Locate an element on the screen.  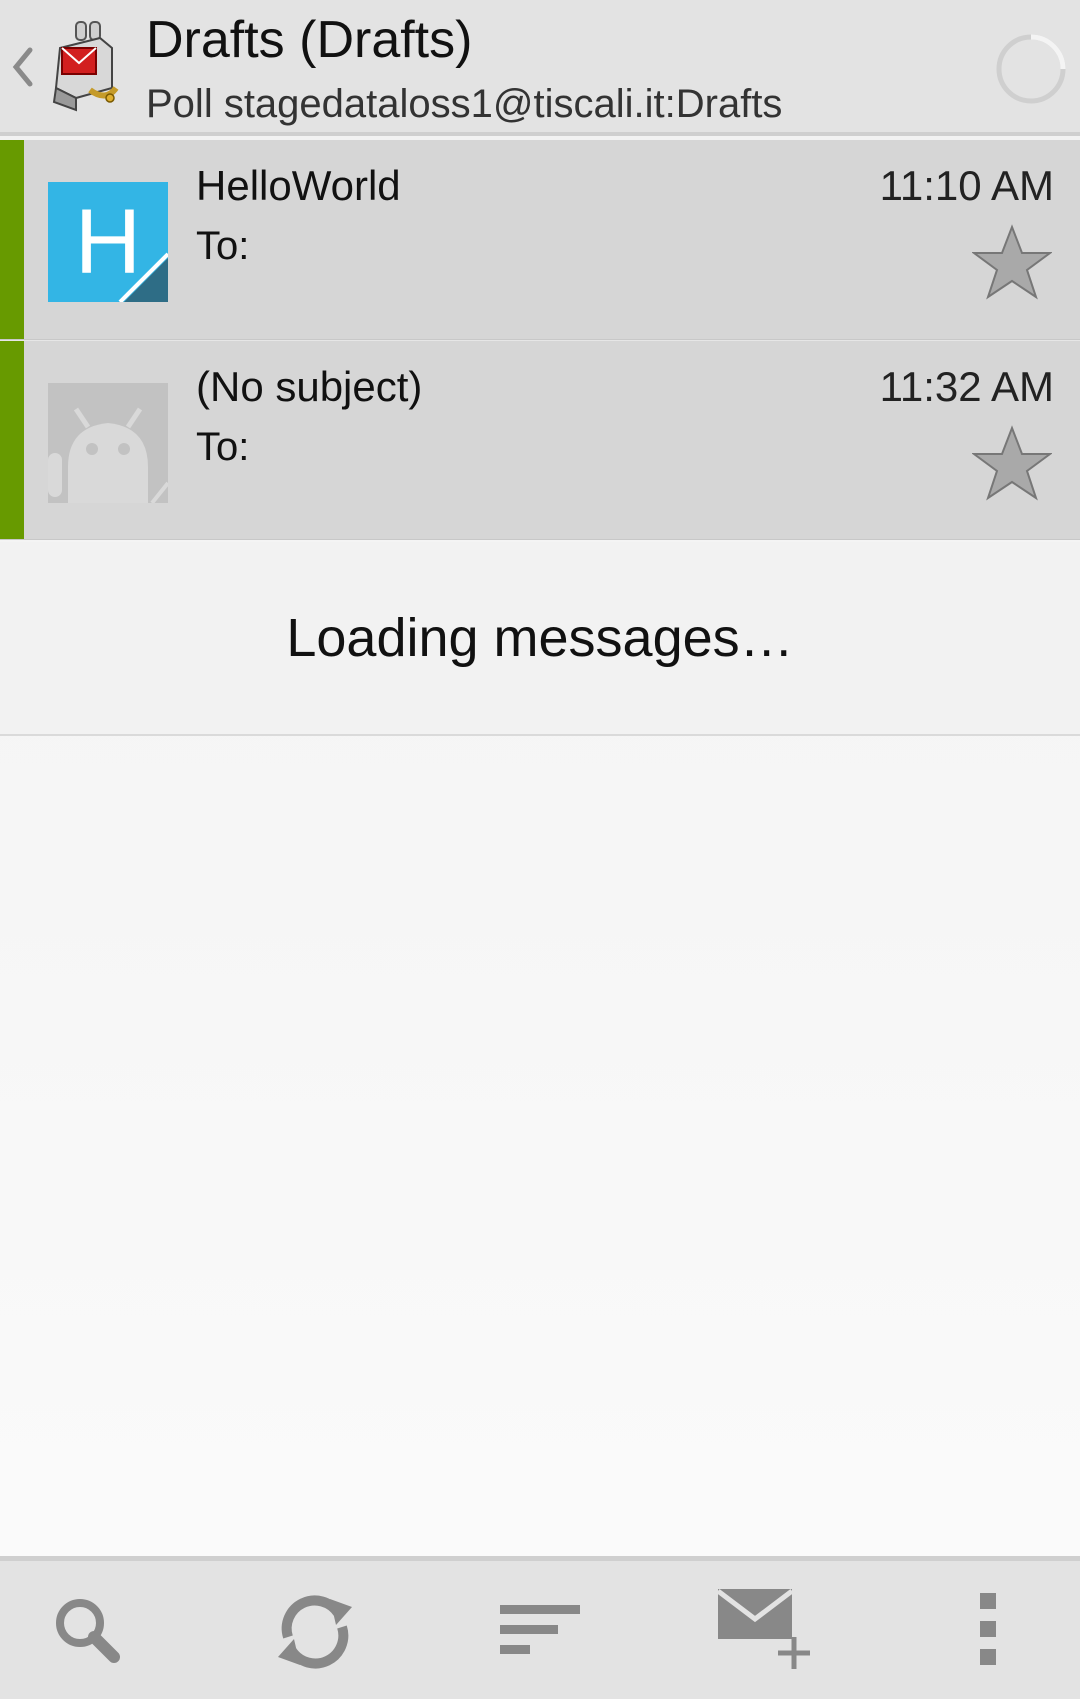
search-icon is located at coordinates (89, 1632).